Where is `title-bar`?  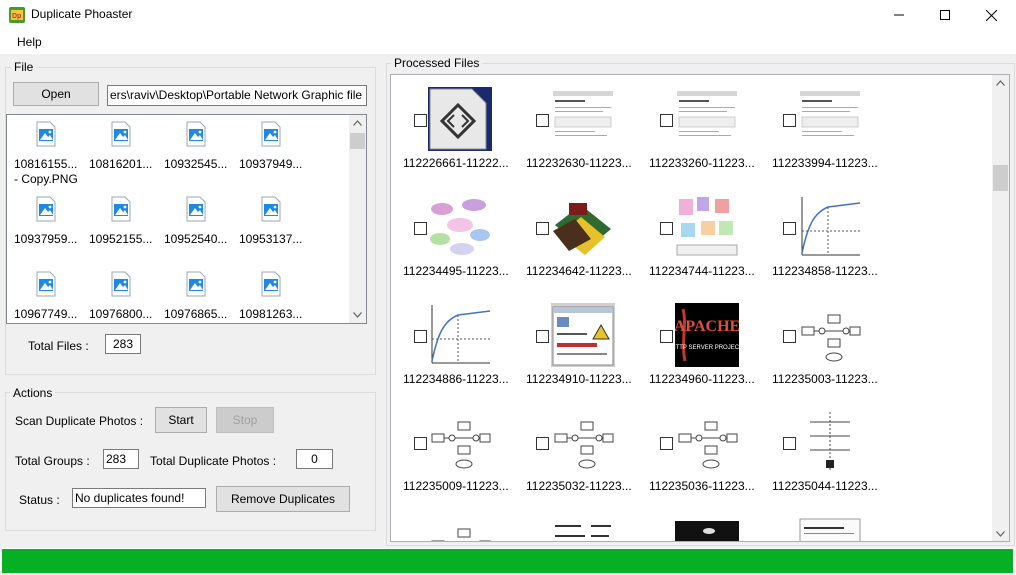
title-bar is located at coordinates (508, 15).